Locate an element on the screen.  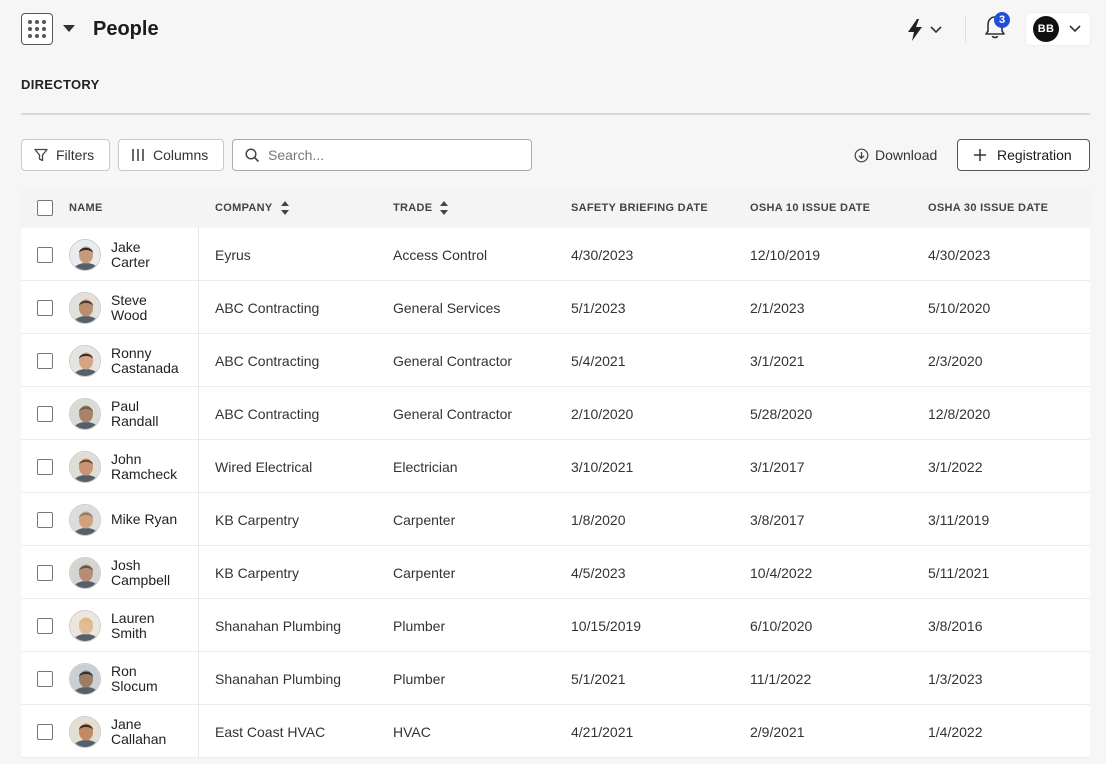
company-cell: East Coast HVAC is located at coordinates (270, 731).